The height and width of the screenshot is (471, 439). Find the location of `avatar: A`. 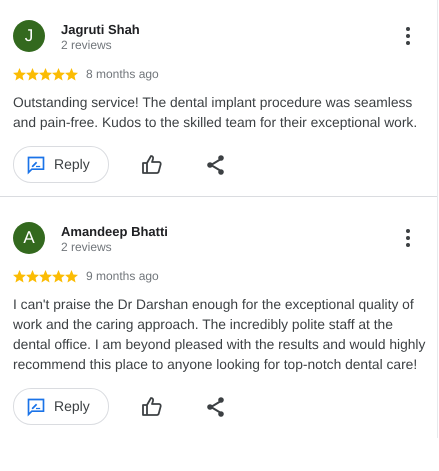

avatar: A is located at coordinates (29, 238).